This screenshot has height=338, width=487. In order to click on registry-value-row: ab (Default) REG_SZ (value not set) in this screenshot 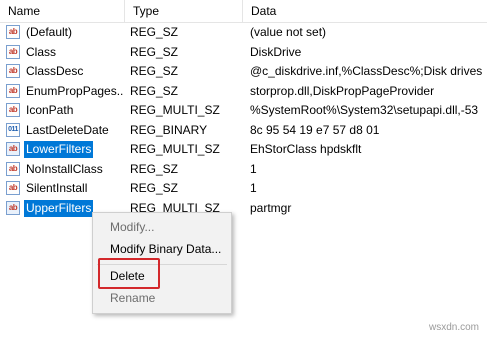, I will do `click(243, 33)`.